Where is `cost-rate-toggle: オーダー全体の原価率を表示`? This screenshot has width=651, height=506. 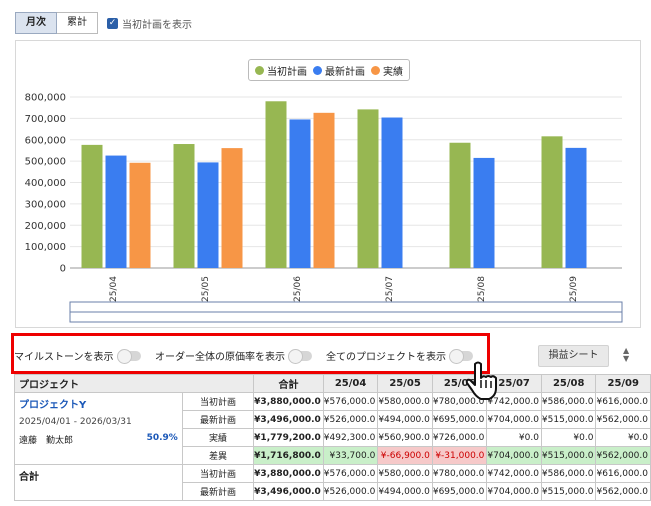 cost-rate-toggle: オーダー全体の原価率を表示 is located at coordinates (233, 356).